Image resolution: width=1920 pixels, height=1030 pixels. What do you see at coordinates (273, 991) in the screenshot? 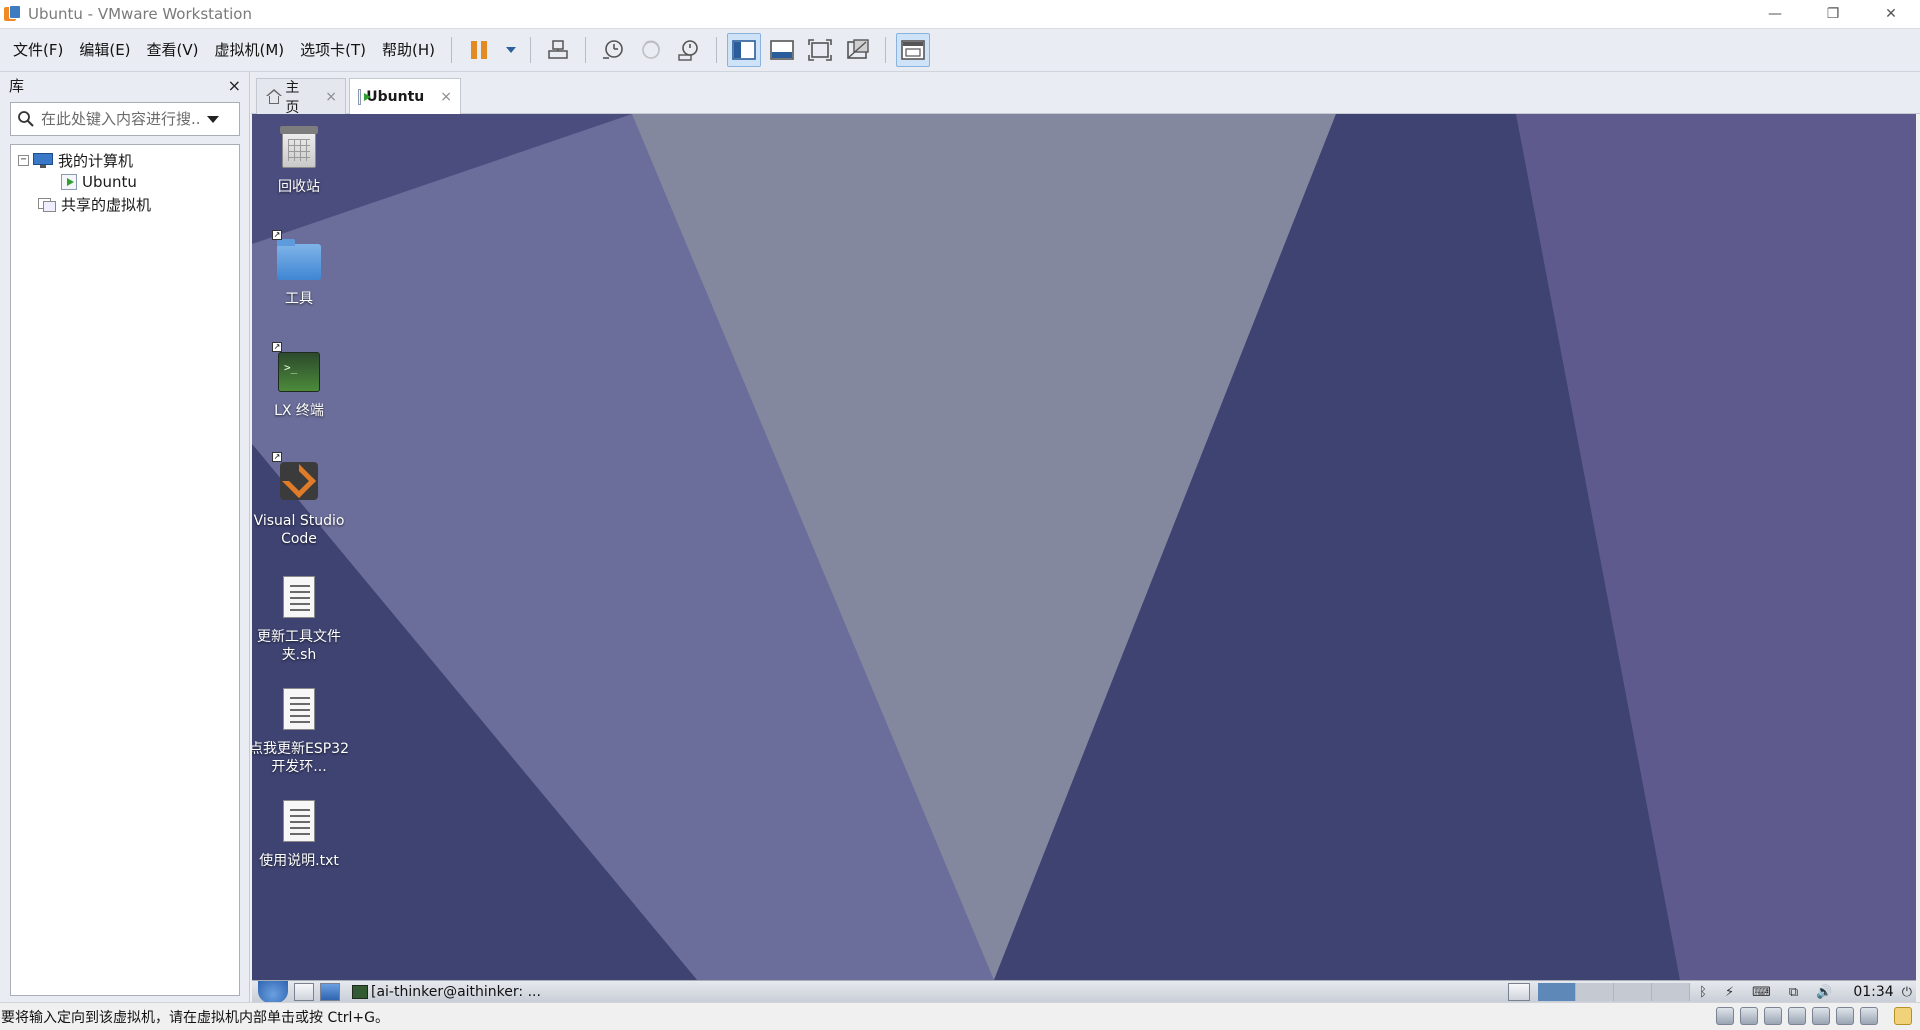
I see `start-menu-button` at bounding box center [273, 991].